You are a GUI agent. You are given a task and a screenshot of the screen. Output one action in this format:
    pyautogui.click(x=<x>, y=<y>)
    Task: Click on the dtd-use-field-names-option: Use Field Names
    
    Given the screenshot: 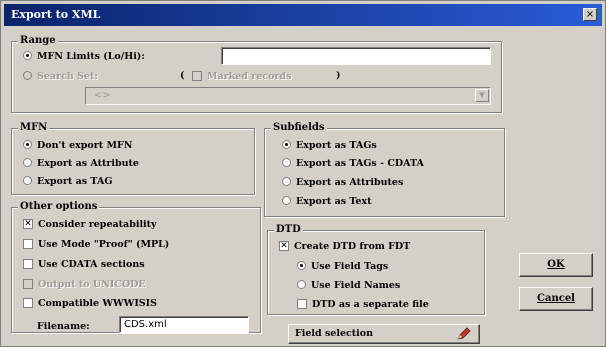 What is the action you would take?
    pyautogui.click(x=348, y=286)
    